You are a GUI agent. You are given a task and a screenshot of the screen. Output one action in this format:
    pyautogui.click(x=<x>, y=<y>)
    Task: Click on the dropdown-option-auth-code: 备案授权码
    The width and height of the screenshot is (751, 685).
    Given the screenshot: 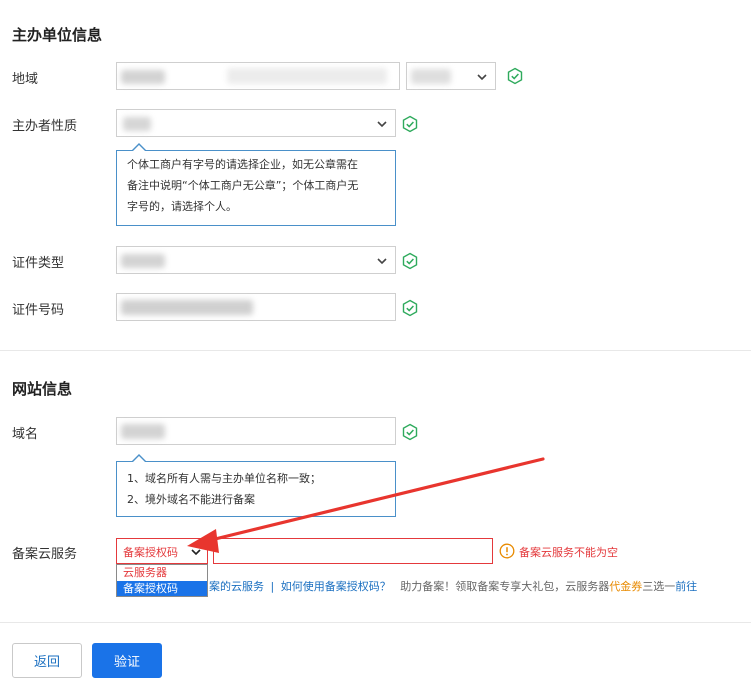 What is the action you would take?
    pyautogui.click(x=162, y=588)
    